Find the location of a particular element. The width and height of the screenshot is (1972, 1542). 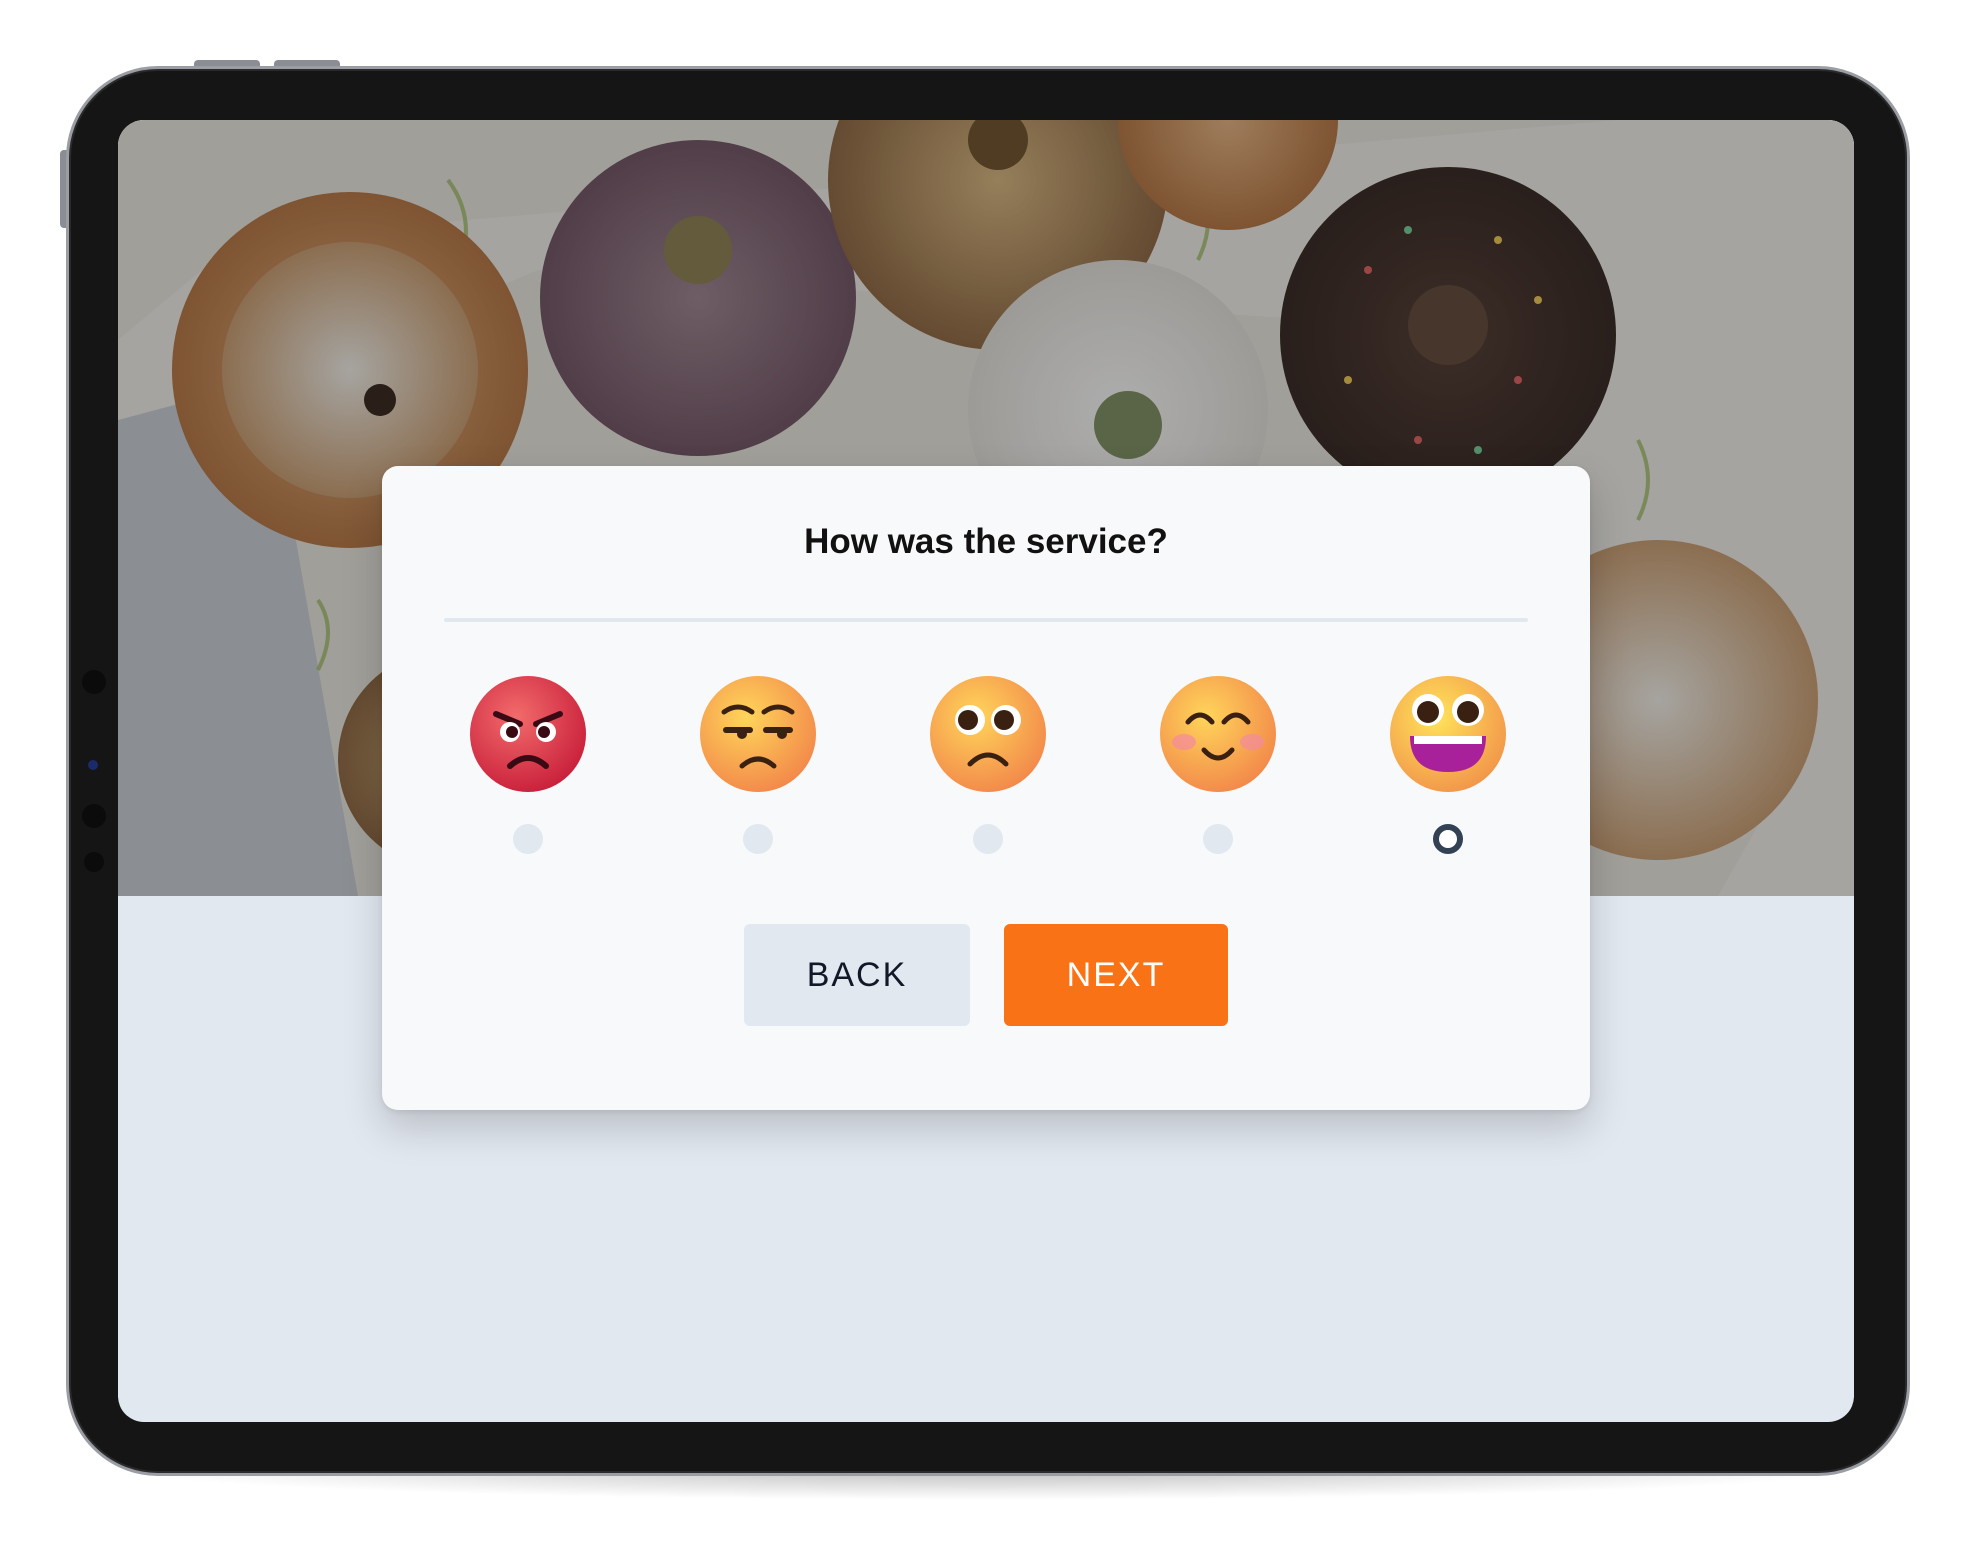

smiling-face-icon is located at coordinates (1218, 734).